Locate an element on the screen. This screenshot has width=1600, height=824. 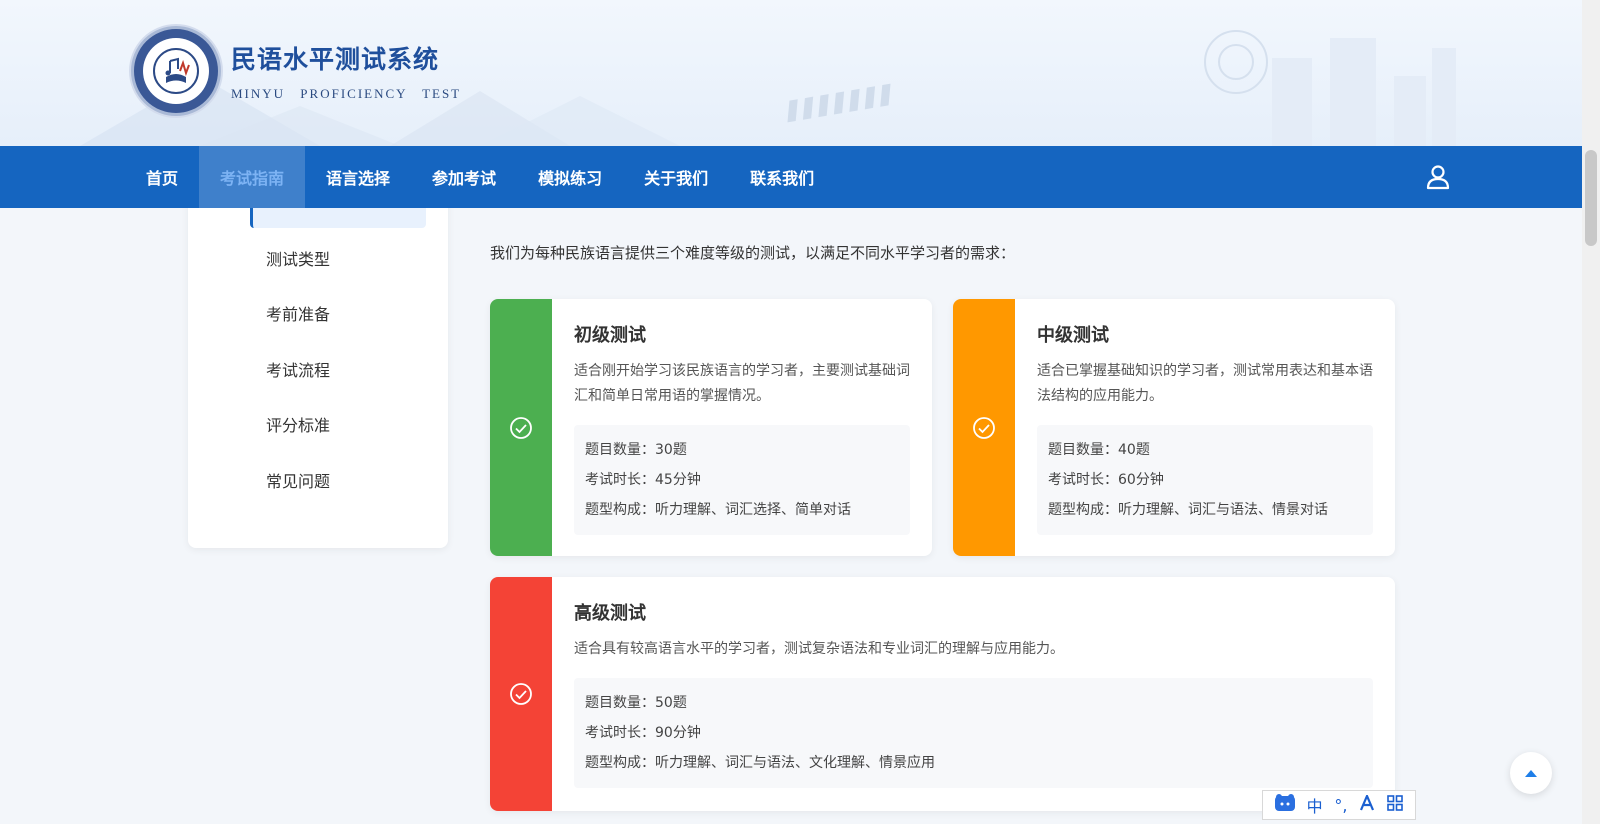
question-count: 题目数量：50题 is located at coordinates (636, 703).